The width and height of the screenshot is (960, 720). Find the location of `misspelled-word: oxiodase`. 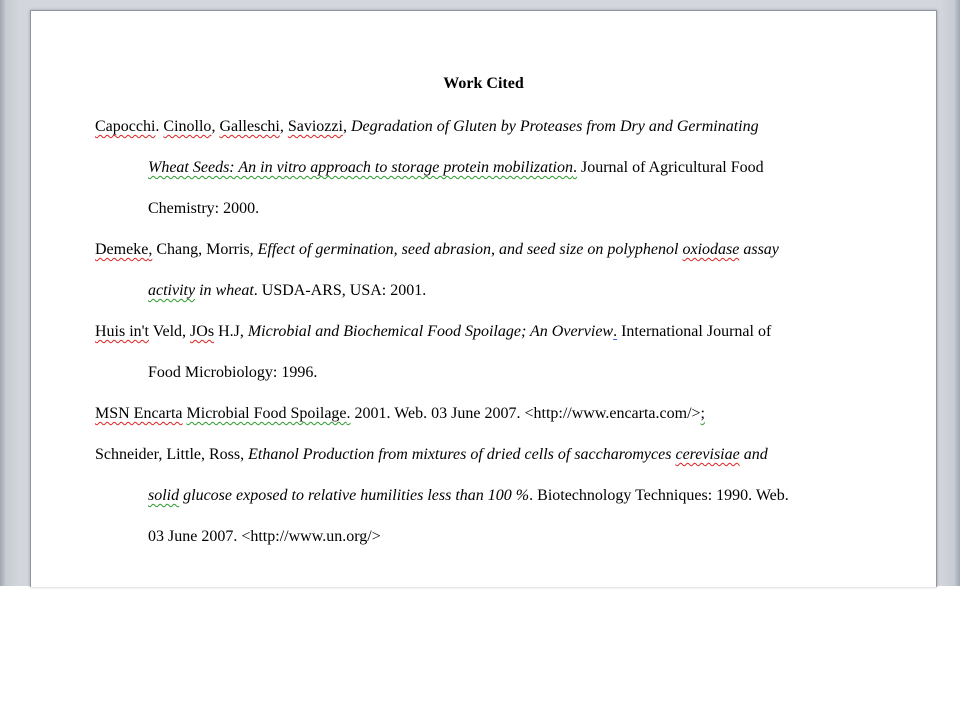

misspelled-word: oxiodase is located at coordinates (710, 249).